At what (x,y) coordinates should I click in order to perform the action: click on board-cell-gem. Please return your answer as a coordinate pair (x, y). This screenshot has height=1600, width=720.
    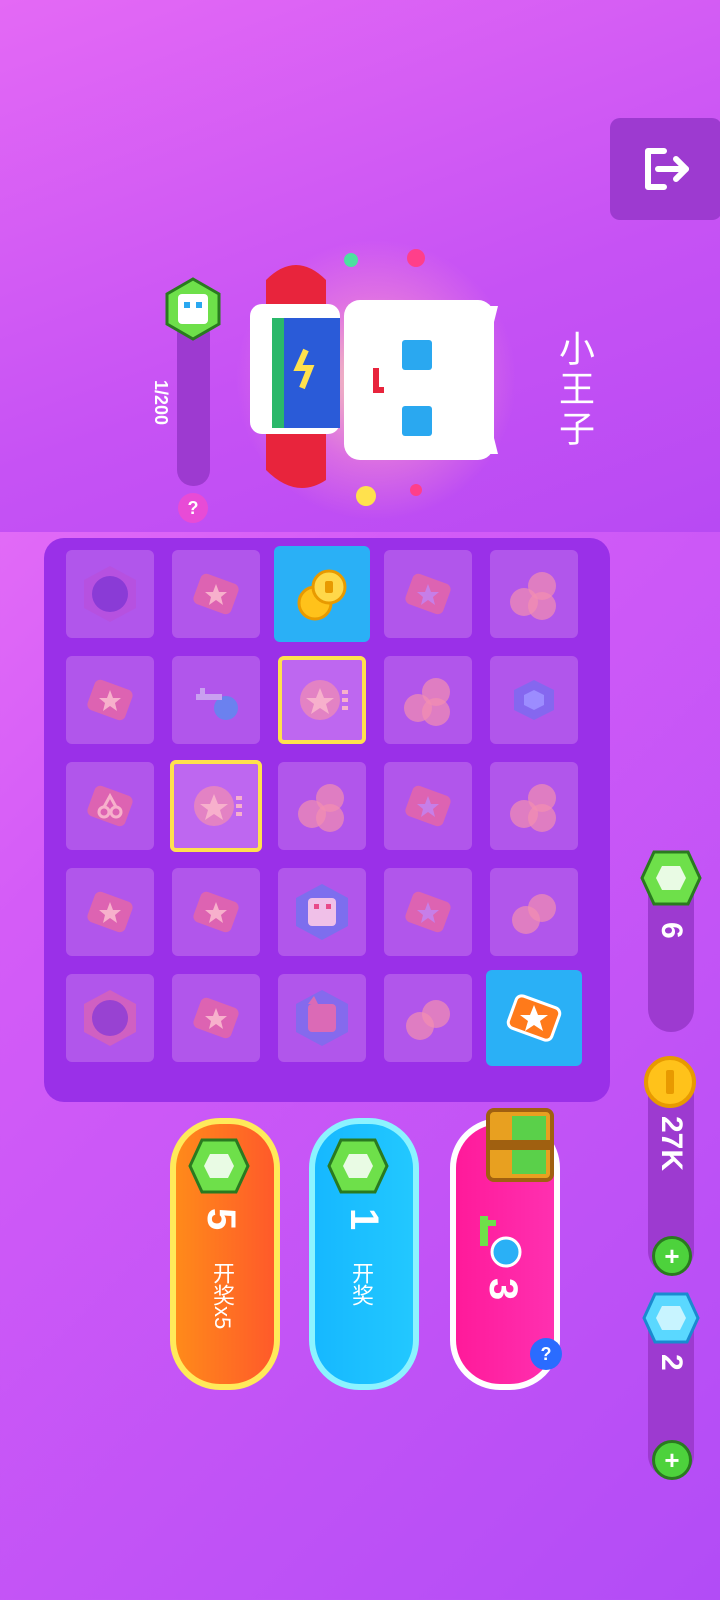
    Looking at the image, I should click on (534, 700).